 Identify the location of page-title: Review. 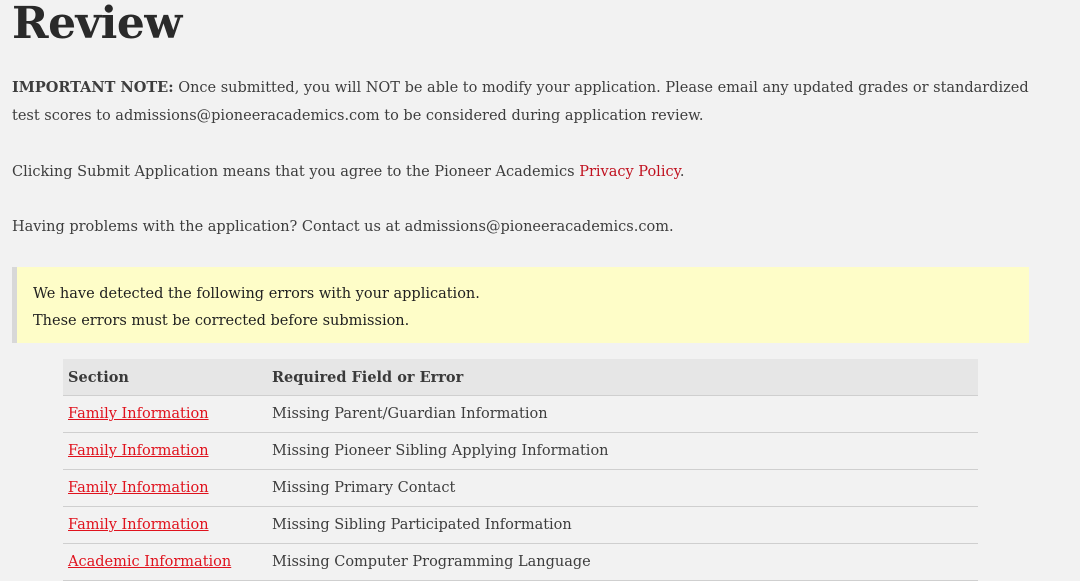
(97, 24).